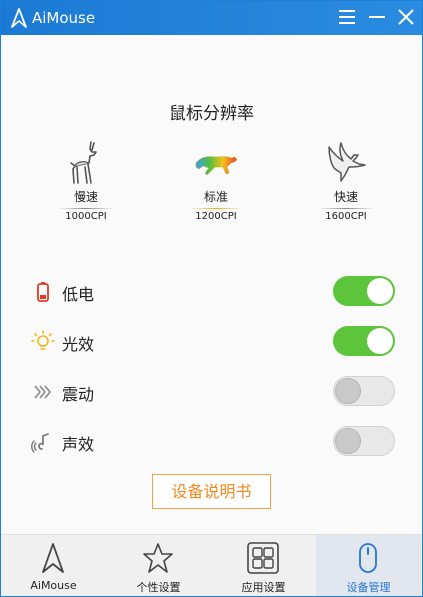 This screenshot has height=597, width=423. I want to click on setting-row-vibrate: 震动, so click(211, 391).